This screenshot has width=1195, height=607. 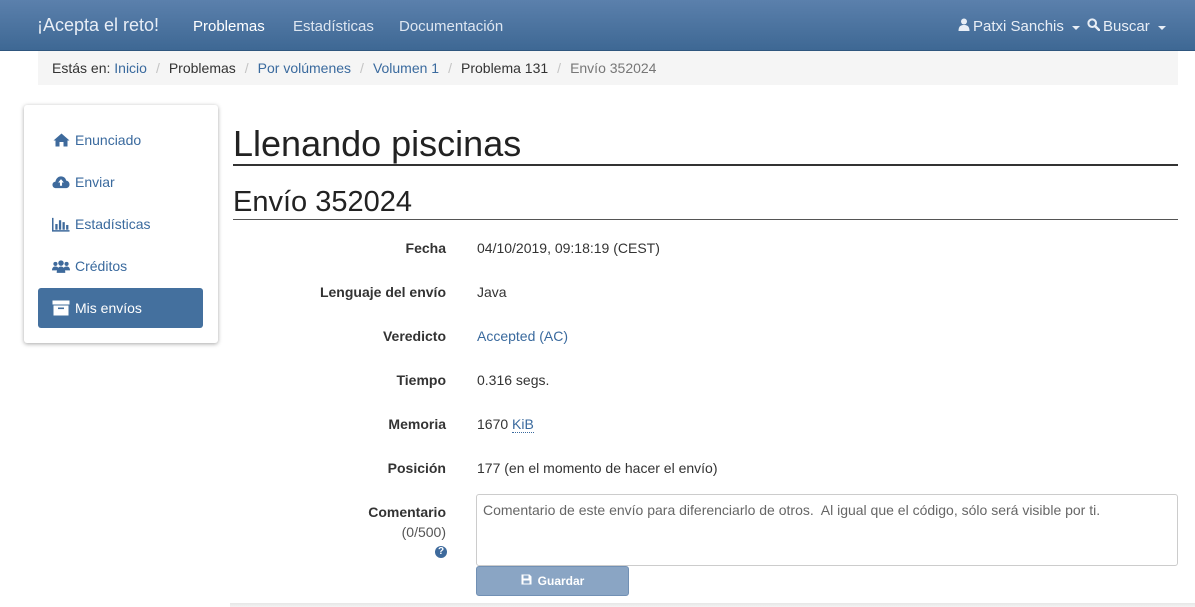 What do you see at coordinates (513, 380) in the screenshot?
I see `tiempo-value: 0.316 segs.` at bounding box center [513, 380].